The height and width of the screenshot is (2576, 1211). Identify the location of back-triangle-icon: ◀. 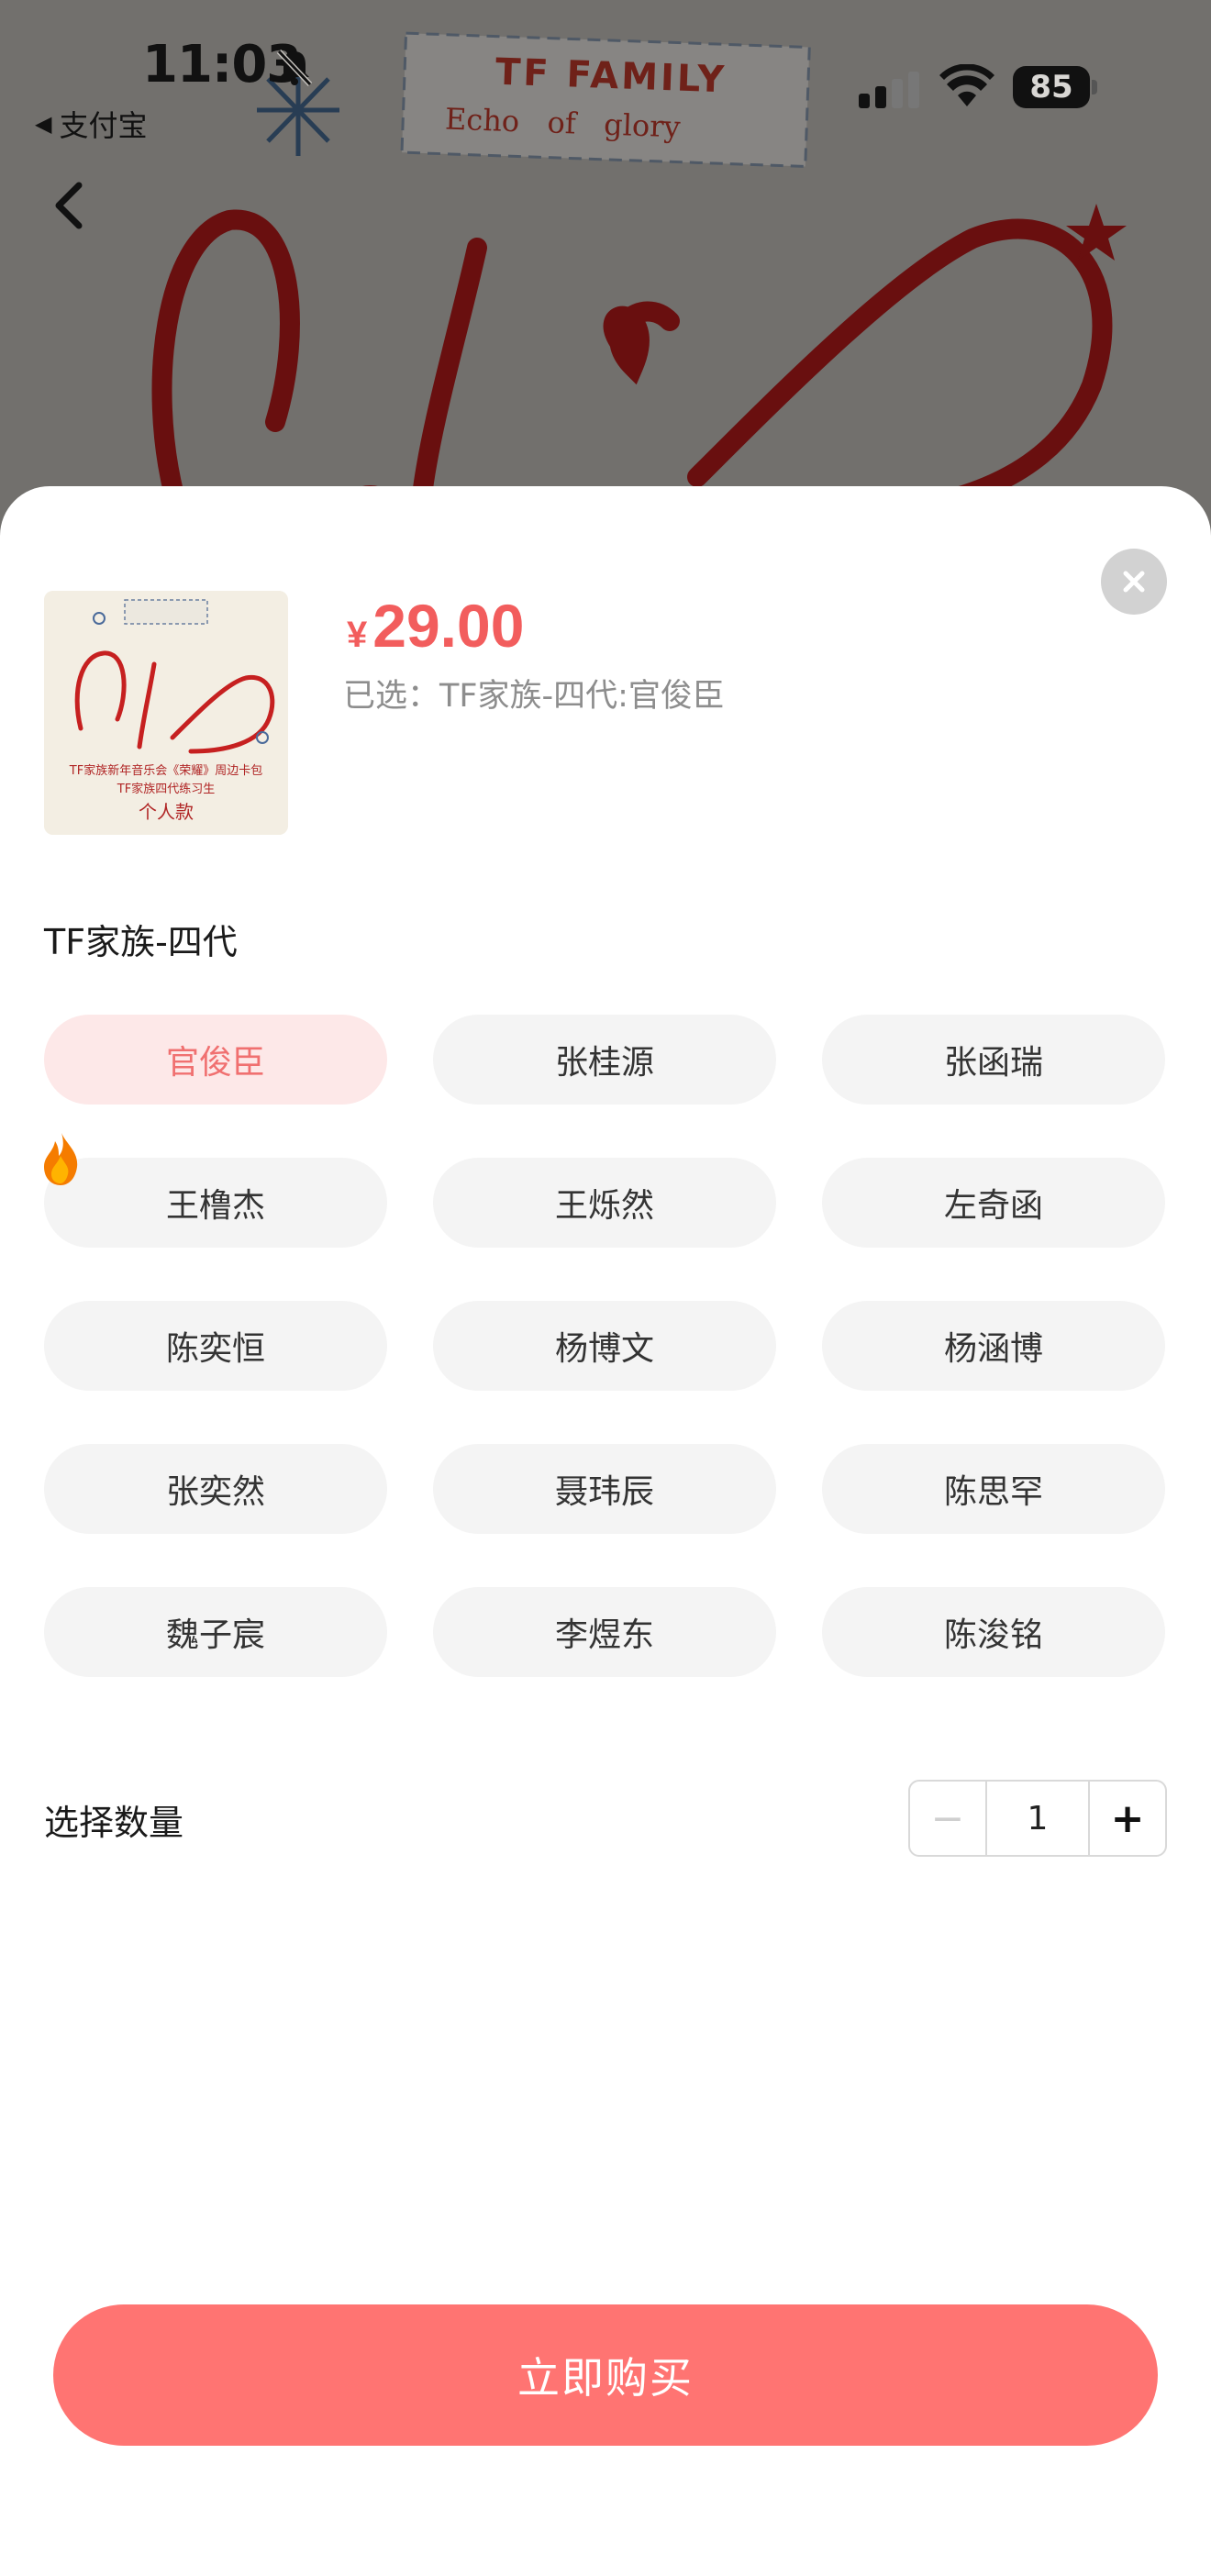
(43, 124).